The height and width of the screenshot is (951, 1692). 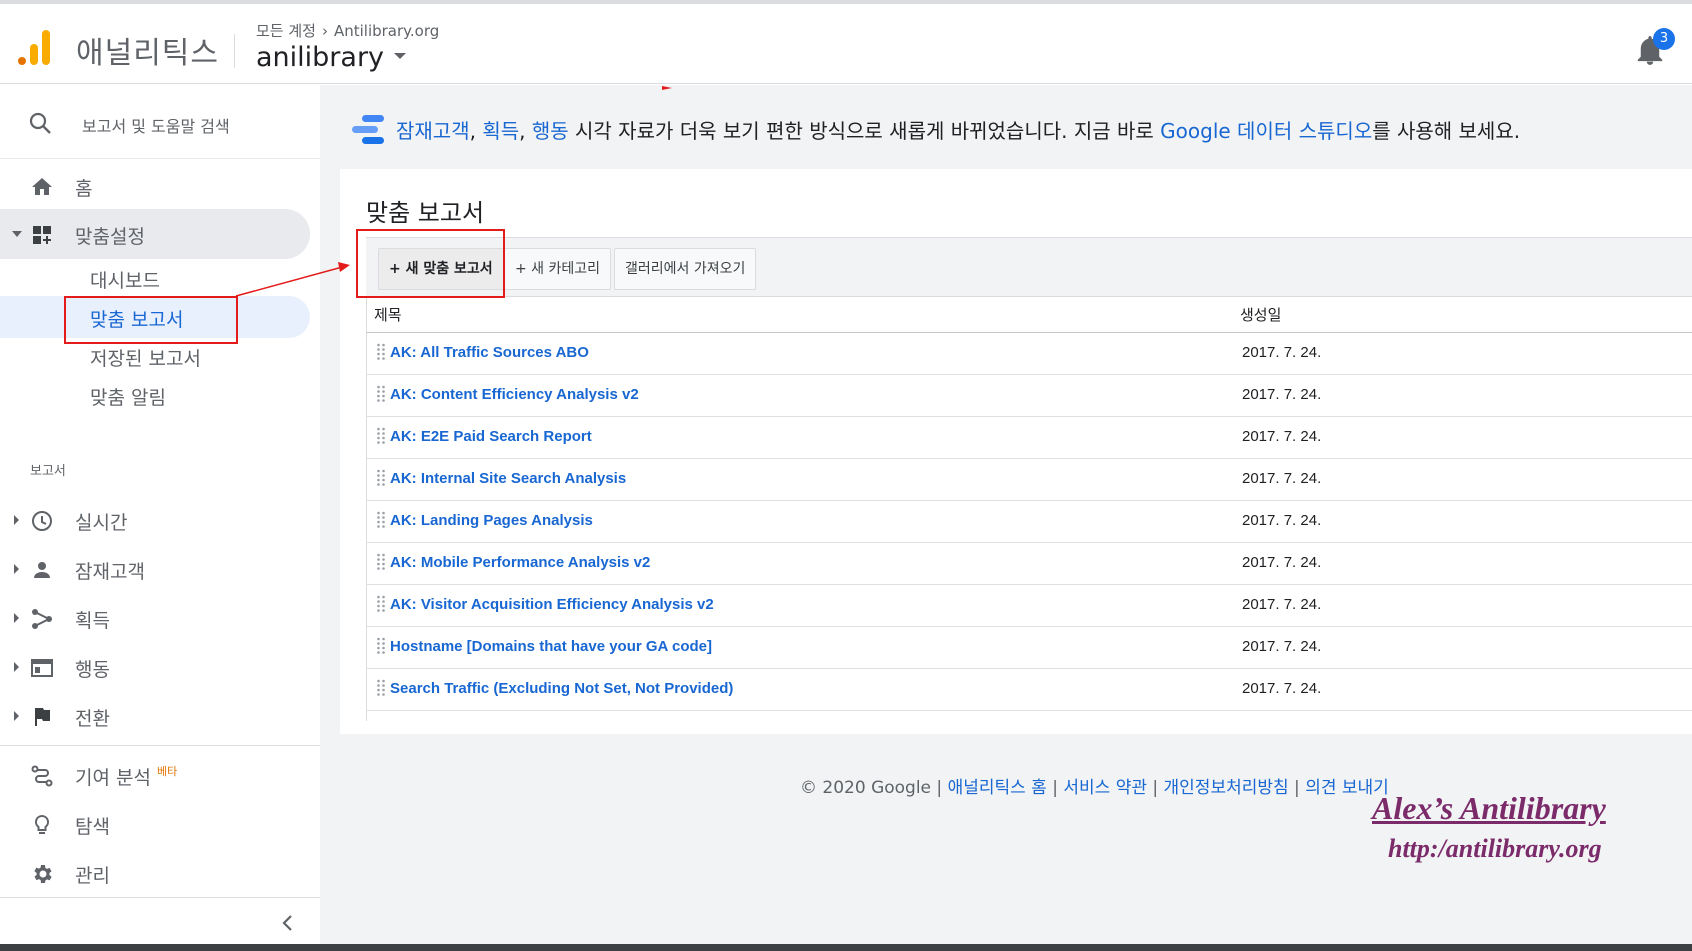 What do you see at coordinates (1105, 788) in the screenshot?
I see `footer-link-terms: 서비스 약관` at bounding box center [1105, 788].